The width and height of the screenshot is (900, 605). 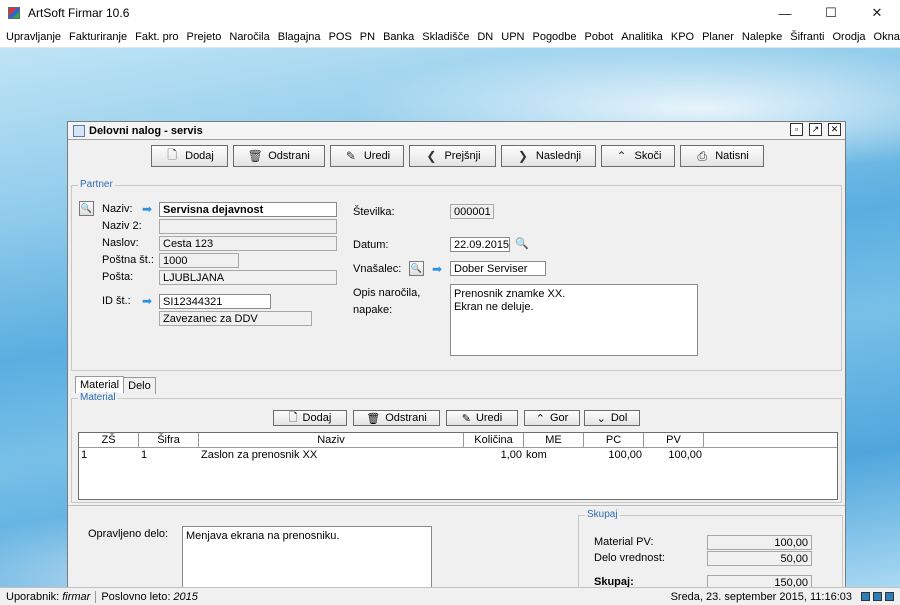 What do you see at coordinates (98, 37) in the screenshot?
I see `menu-item-1: Fakturiranje` at bounding box center [98, 37].